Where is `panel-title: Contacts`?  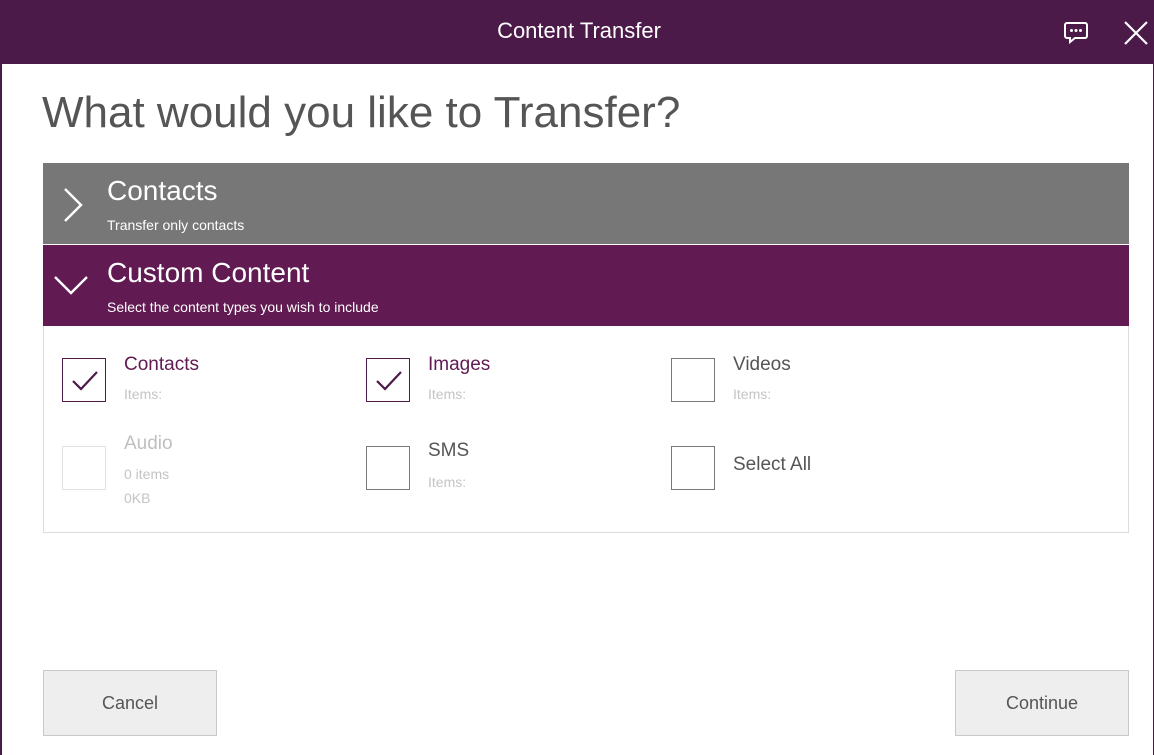 panel-title: Contacts is located at coordinates (162, 190).